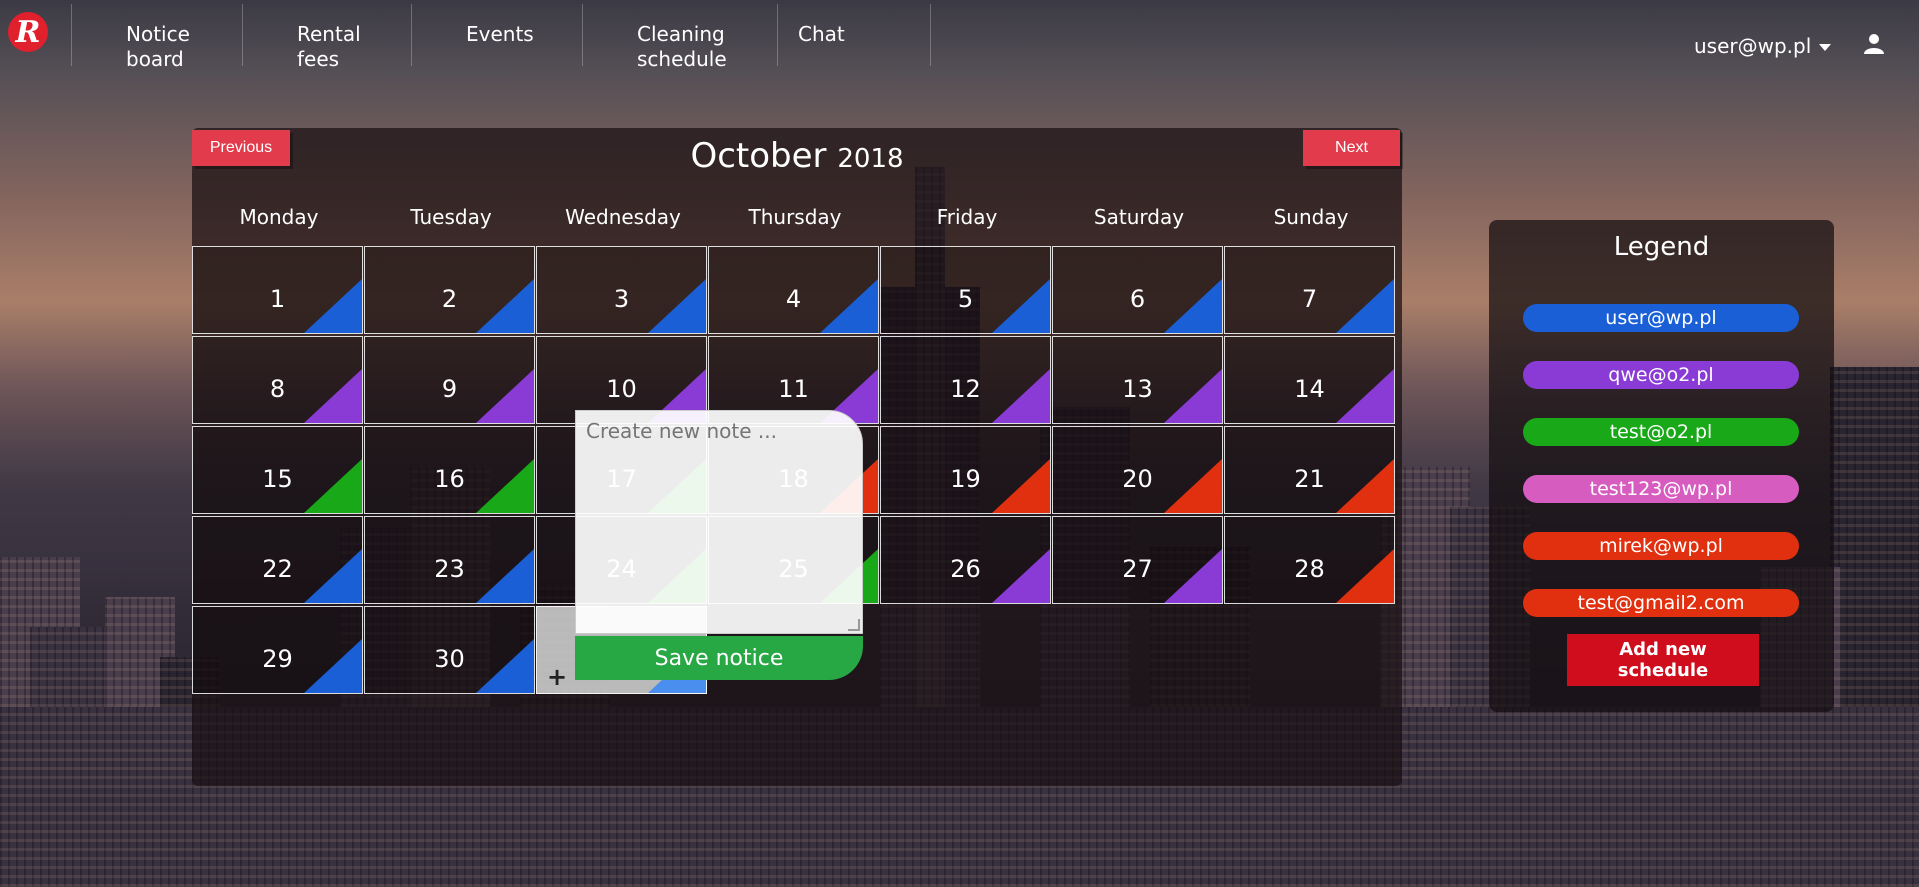 The height and width of the screenshot is (887, 1919). What do you see at coordinates (965, 569) in the screenshot?
I see `day-number: 26` at bounding box center [965, 569].